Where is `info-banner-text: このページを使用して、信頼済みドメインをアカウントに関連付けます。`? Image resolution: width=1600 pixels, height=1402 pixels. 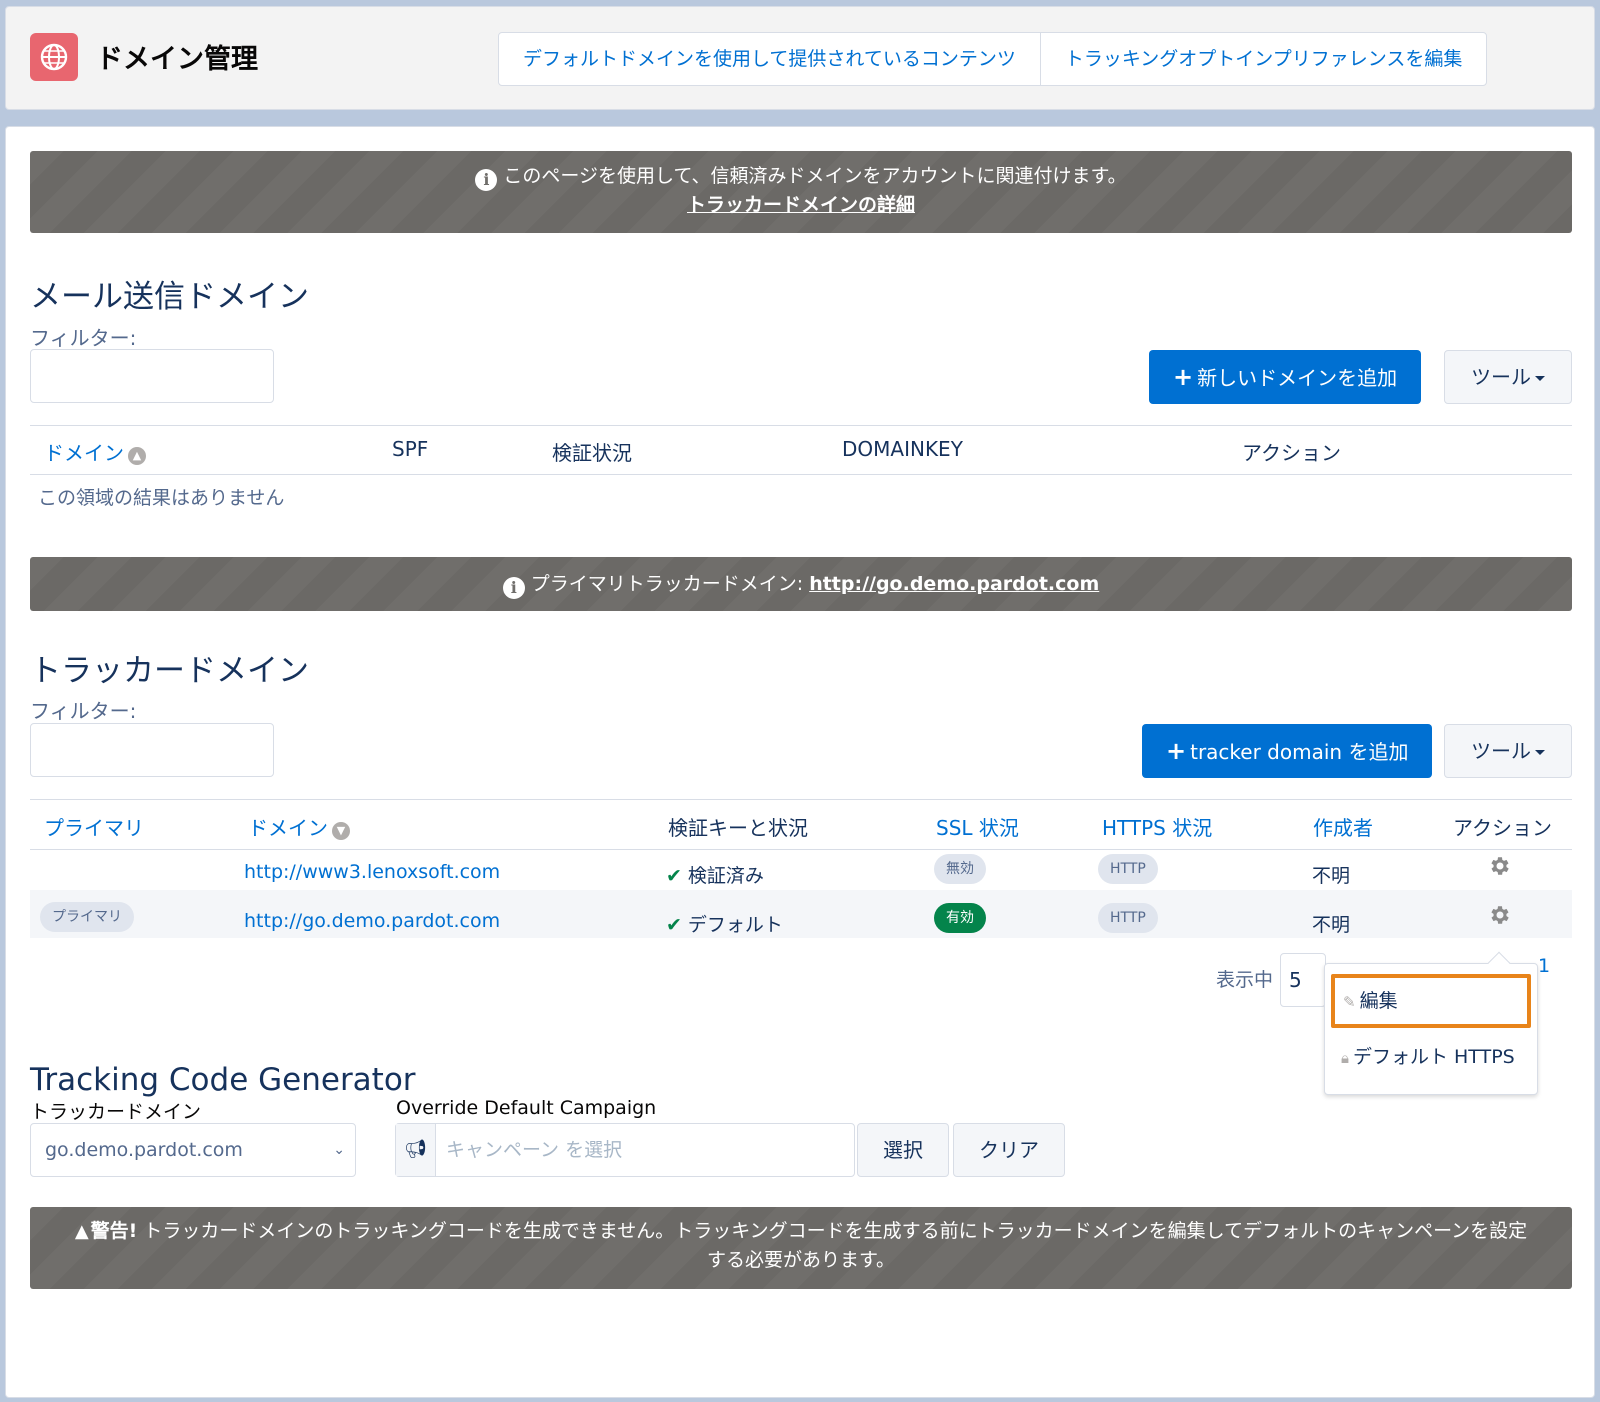 info-banner-text: このページを使用して、信頼済みドメインをアカウントに関連付けます。 is located at coordinates (815, 176).